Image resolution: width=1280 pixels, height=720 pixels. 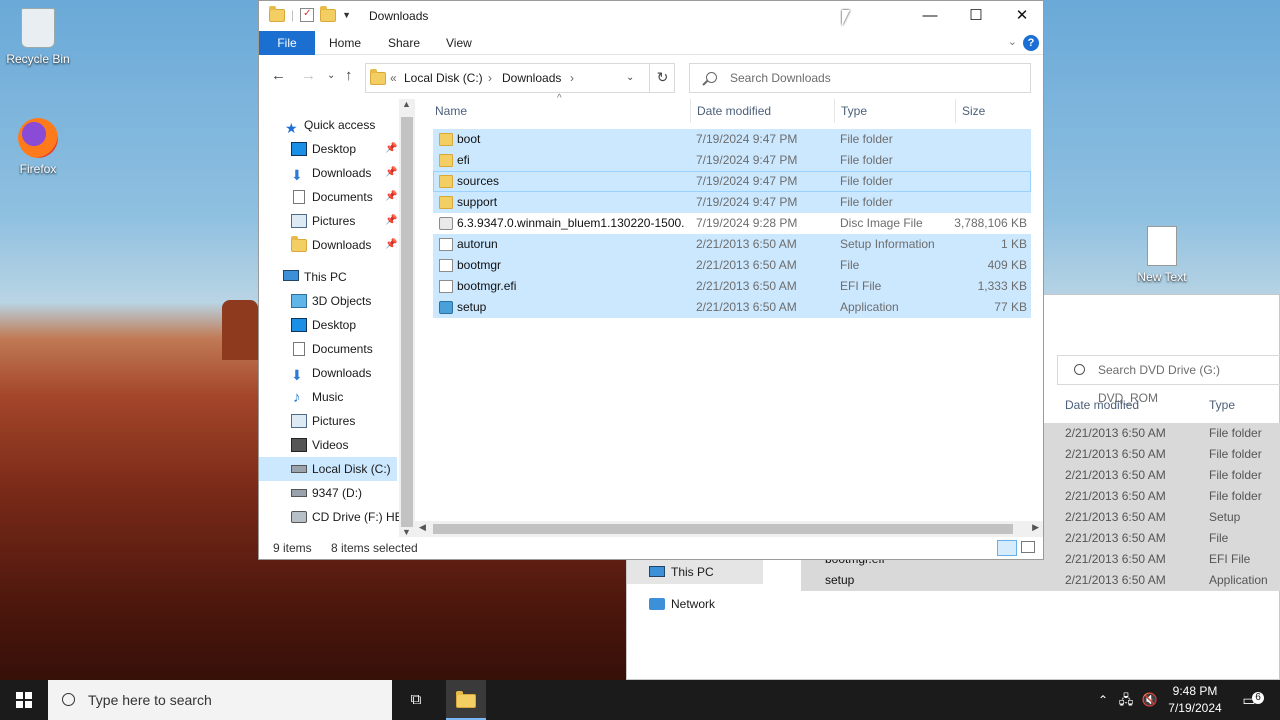 I want to click on nav-item-downloads-folder: Downloads 📌, so click(x=329, y=245).